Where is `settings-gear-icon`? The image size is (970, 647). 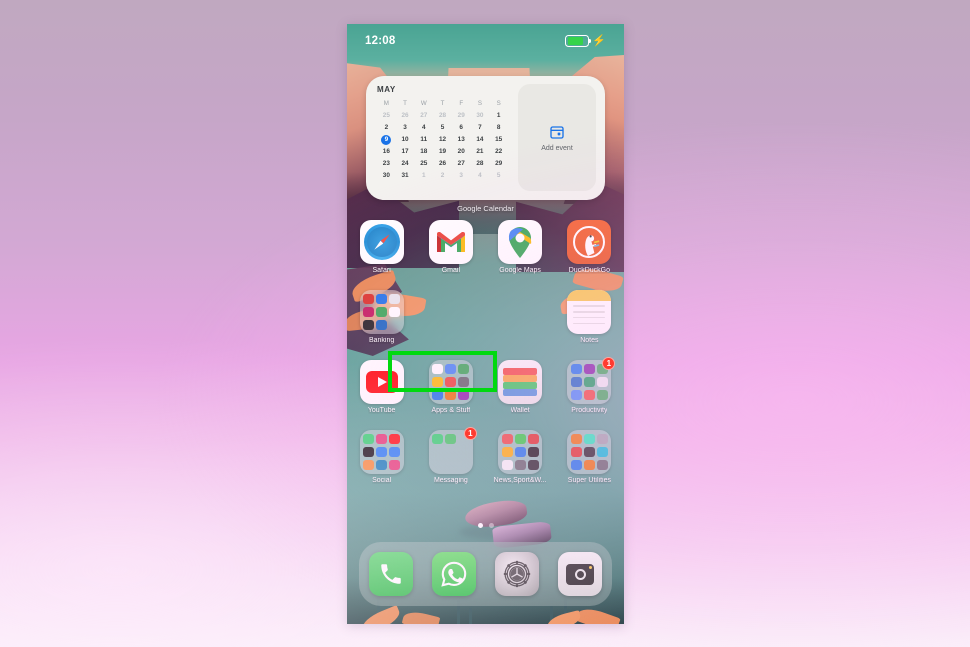
settings-gear-icon is located at coordinates (517, 574).